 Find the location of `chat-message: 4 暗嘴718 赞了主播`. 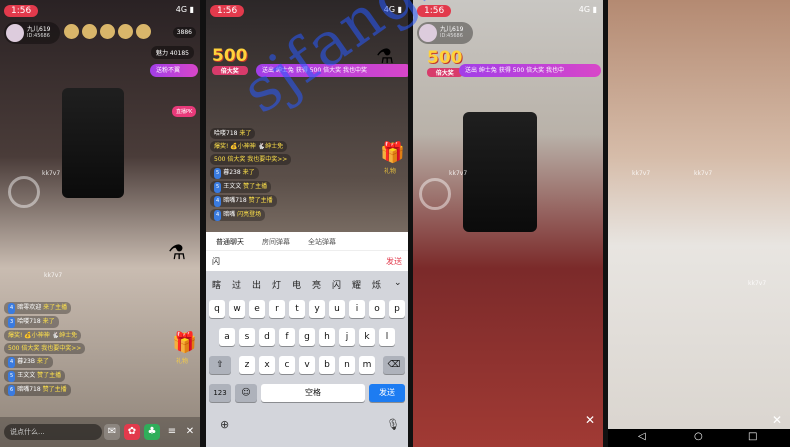

chat-message: 4 暗嘴718 赞了主播 is located at coordinates (243, 201).